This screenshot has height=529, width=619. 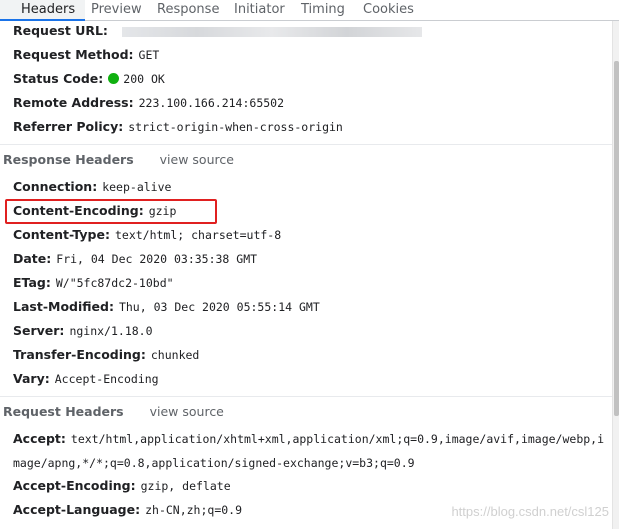 What do you see at coordinates (111, 211) in the screenshot?
I see `content-encoding-highlight-box` at bounding box center [111, 211].